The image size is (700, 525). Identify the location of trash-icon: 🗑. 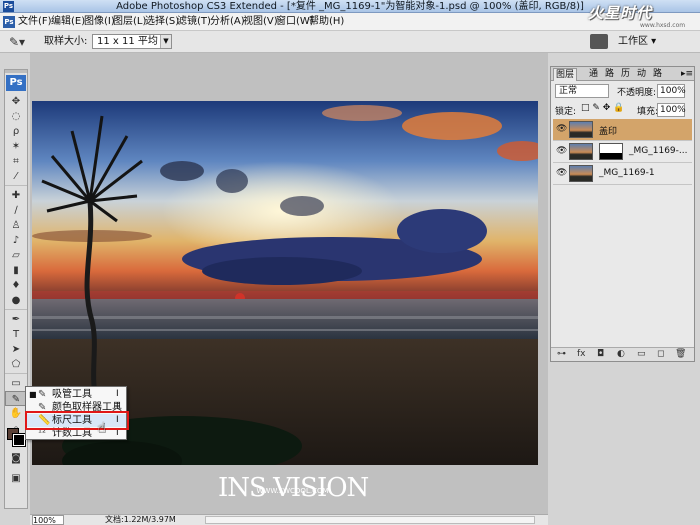
(680, 354).